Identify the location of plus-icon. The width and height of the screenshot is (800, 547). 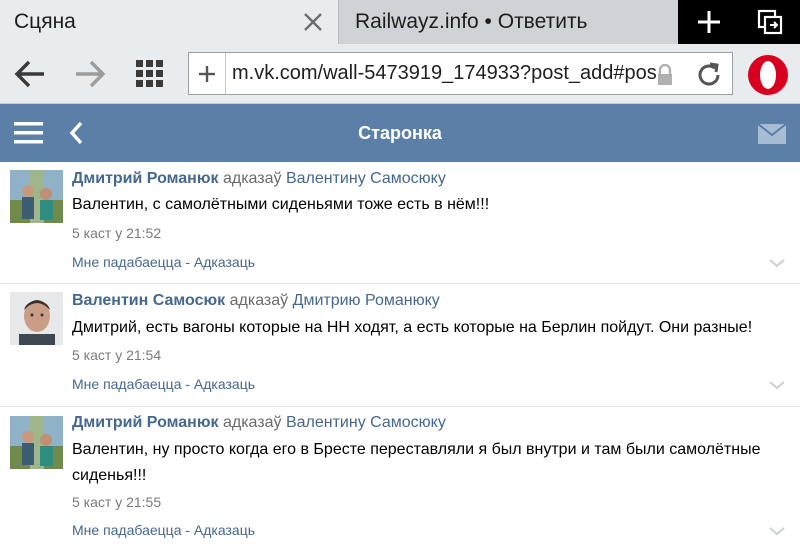
(207, 73).